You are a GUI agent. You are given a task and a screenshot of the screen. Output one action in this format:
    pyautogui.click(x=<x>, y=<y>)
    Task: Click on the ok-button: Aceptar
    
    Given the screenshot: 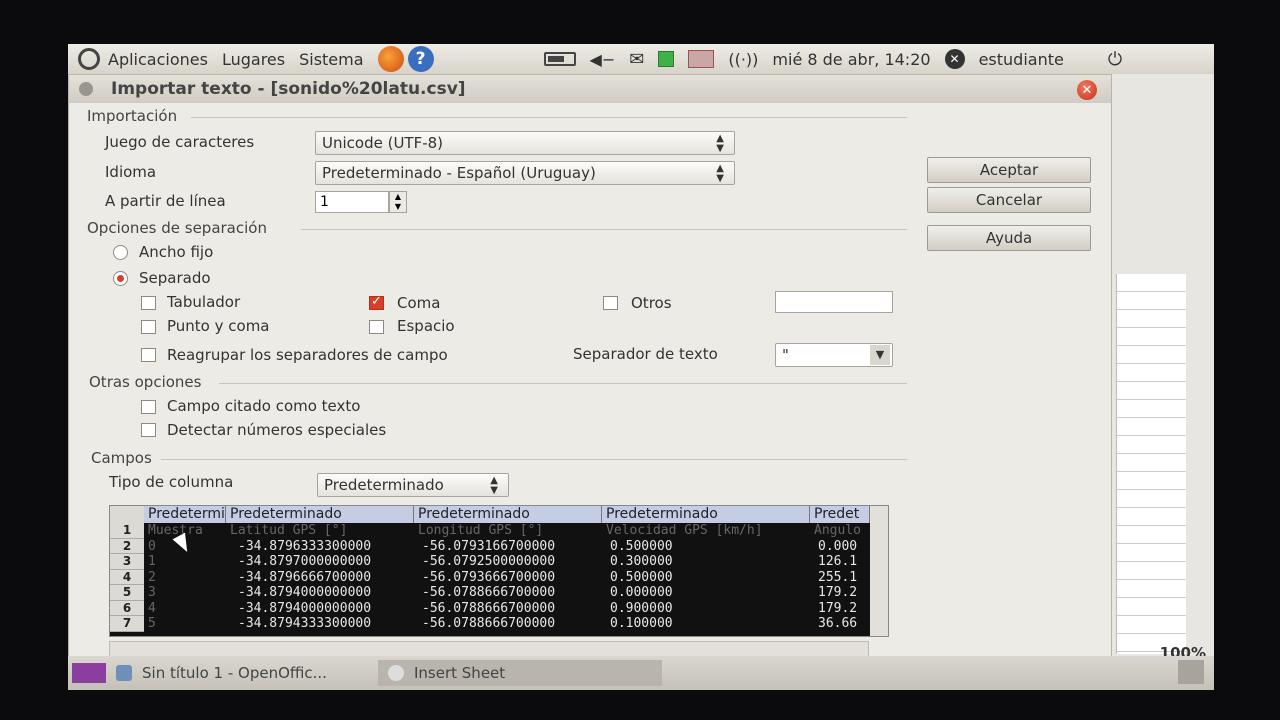 What is the action you would take?
    pyautogui.click(x=1009, y=170)
    